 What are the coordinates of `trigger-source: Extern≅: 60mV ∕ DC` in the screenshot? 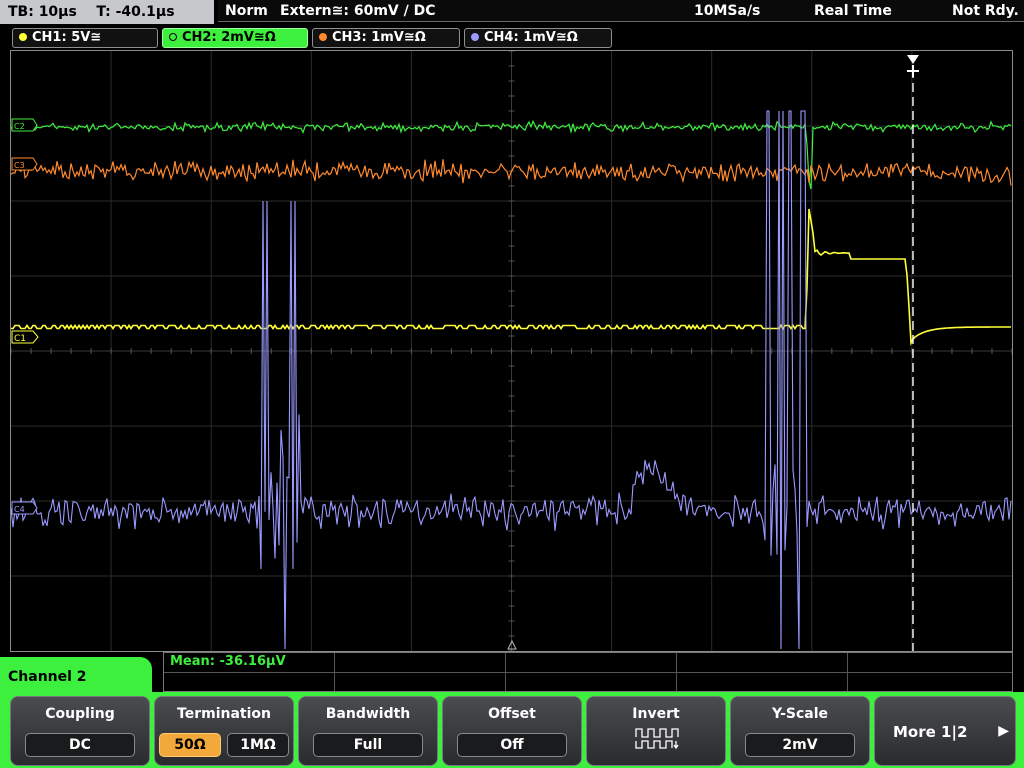 It's located at (358, 11).